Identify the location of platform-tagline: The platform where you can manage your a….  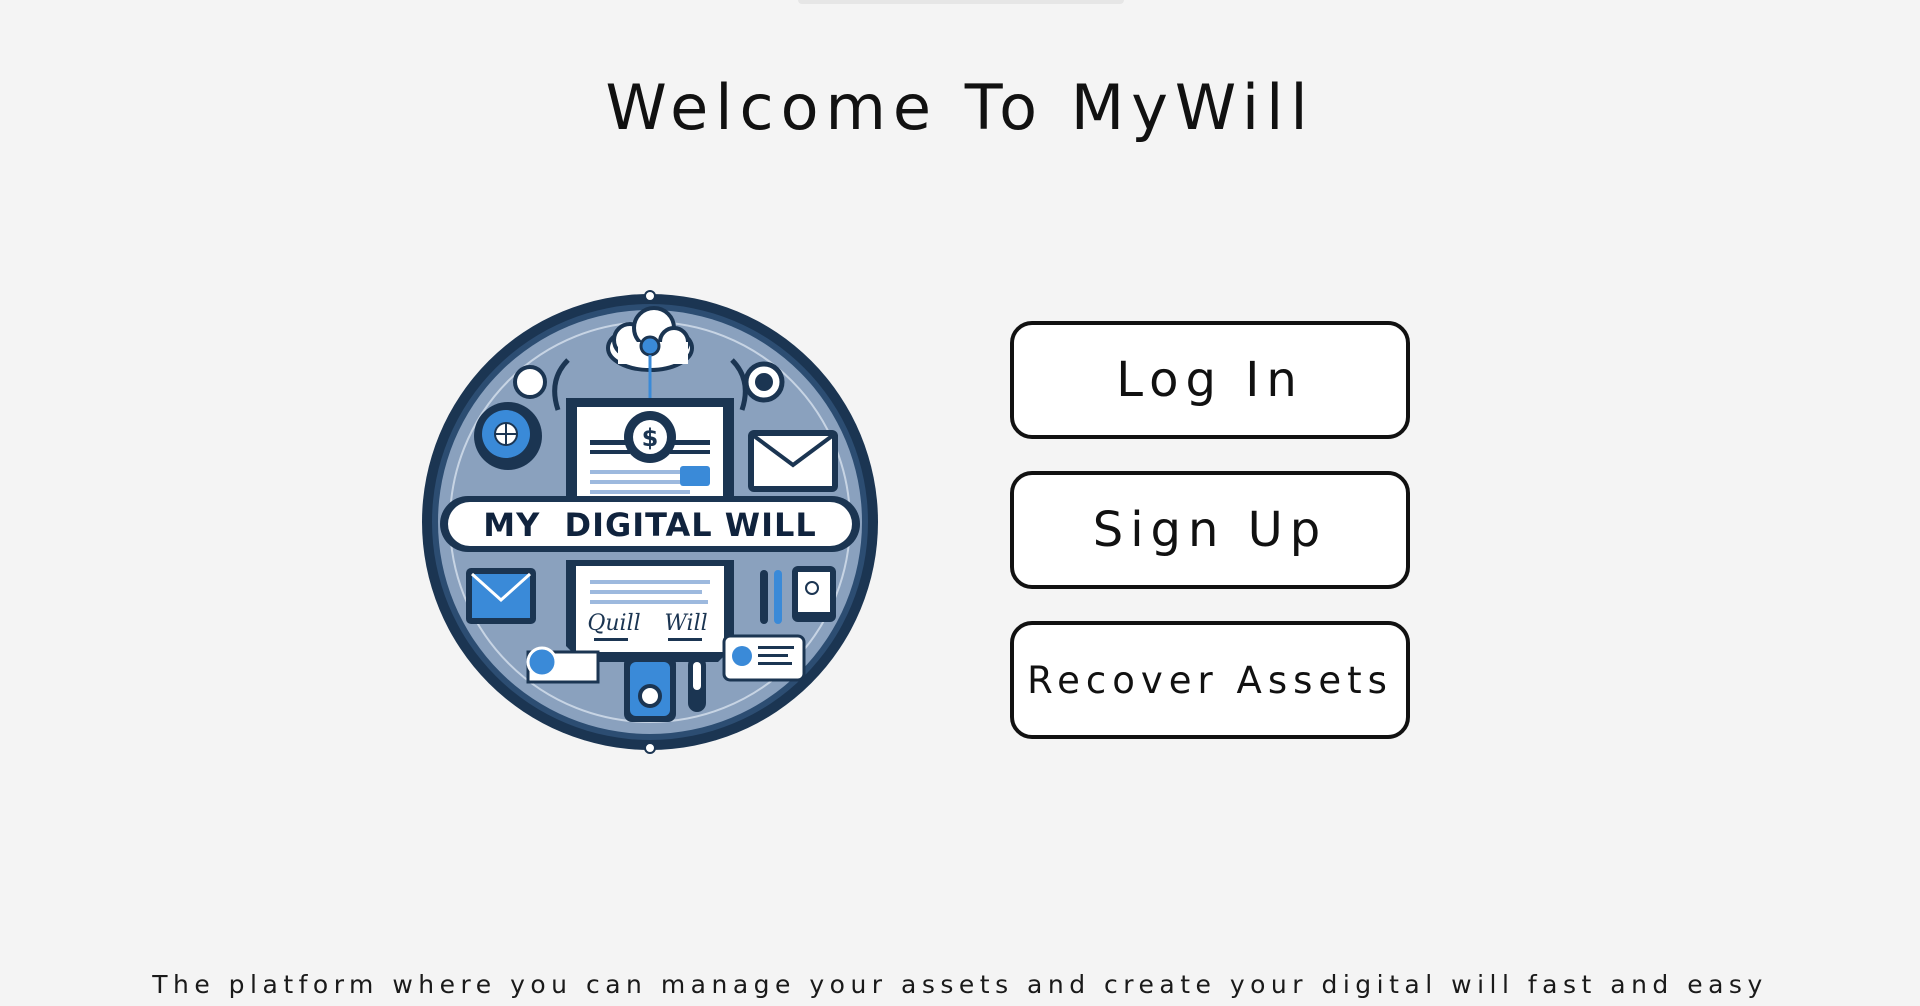
(960, 984).